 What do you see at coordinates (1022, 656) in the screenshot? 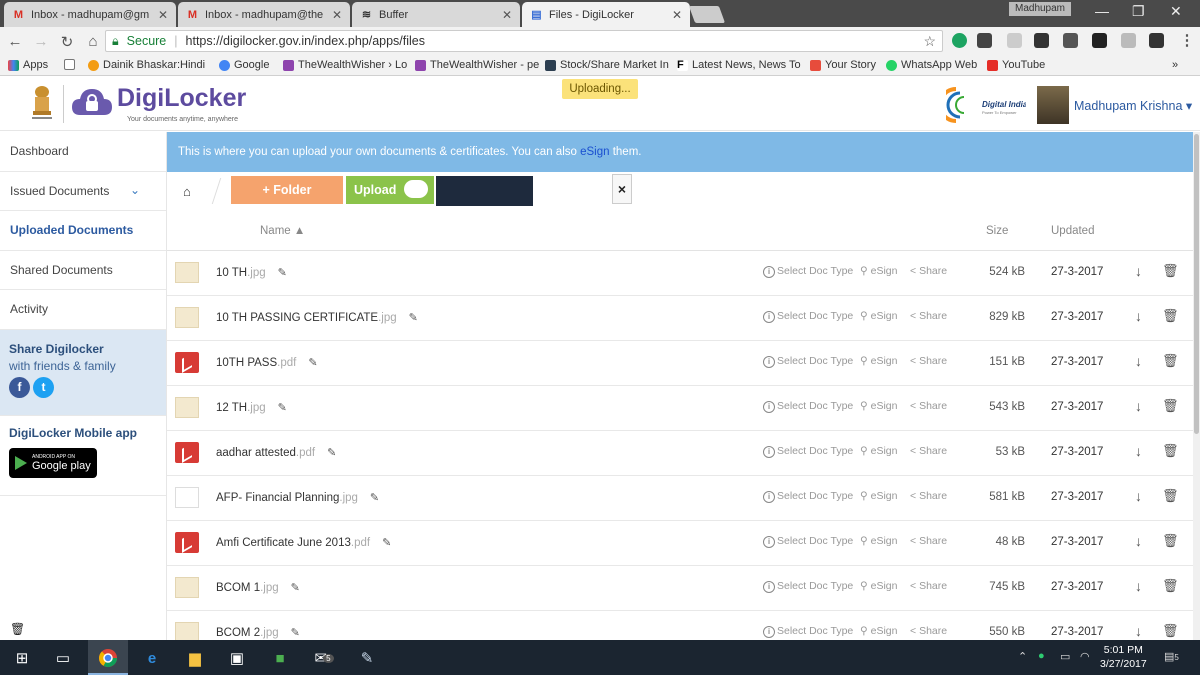
I see `tray-chevron-icon: ⌃` at bounding box center [1022, 656].